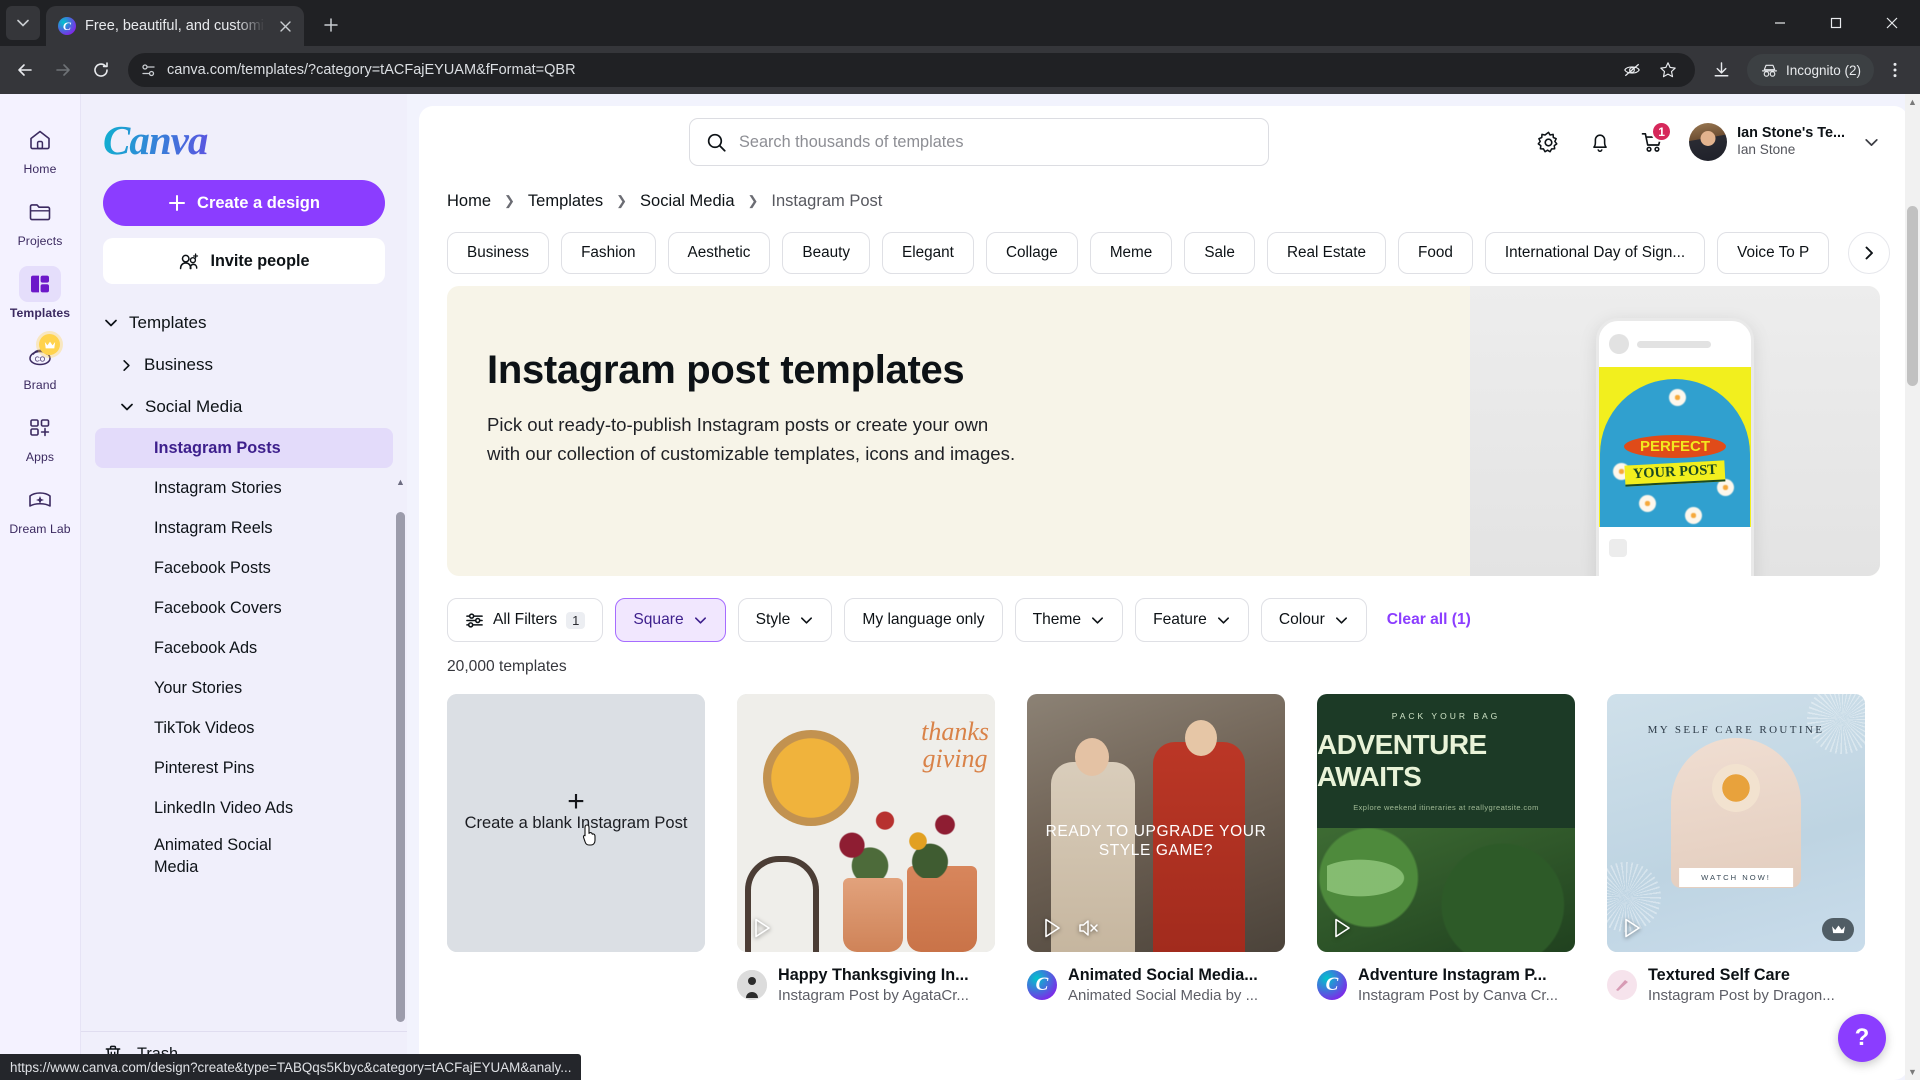 This screenshot has width=1920, height=1080. Describe the element at coordinates (400, 767) in the screenshot. I see `sidebar-scroll-thumb` at that location.